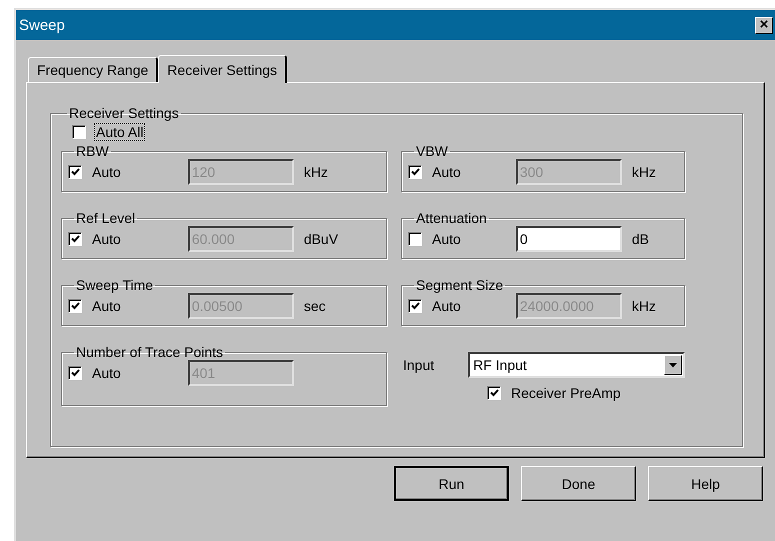 The height and width of the screenshot is (541, 775). Describe the element at coordinates (500, 365) in the screenshot. I see `dropdown-value: RF Input` at that location.